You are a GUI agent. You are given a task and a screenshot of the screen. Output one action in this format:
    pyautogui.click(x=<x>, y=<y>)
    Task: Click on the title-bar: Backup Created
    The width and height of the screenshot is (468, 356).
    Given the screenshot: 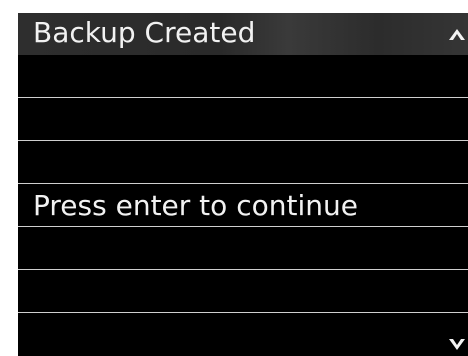 What is the action you would take?
    pyautogui.click(x=243, y=34)
    